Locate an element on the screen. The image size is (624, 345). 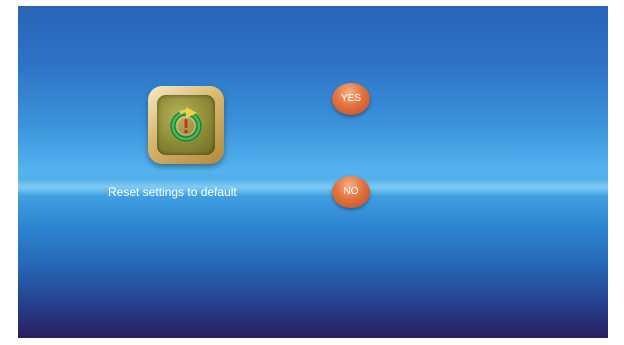
refresh-arrow-icon is located at coordinates (186, 124).